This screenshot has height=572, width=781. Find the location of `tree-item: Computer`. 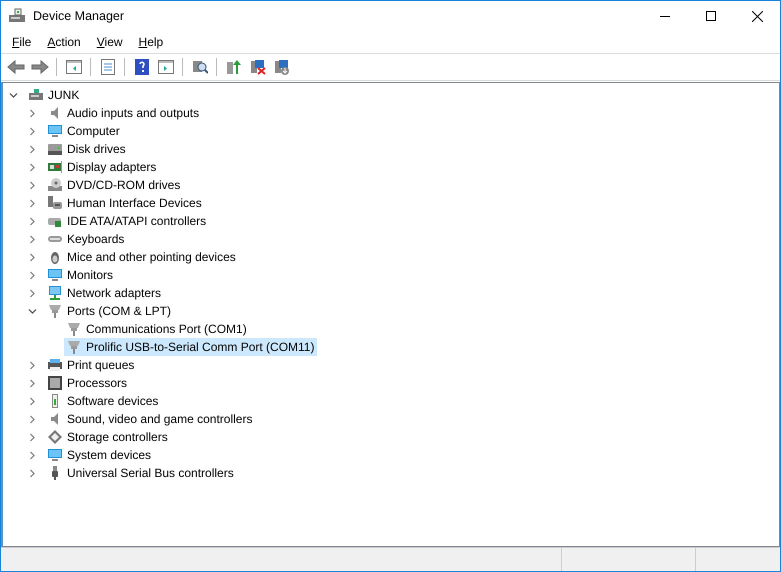

tree-item: Computer is located at coordinates (84, 131).